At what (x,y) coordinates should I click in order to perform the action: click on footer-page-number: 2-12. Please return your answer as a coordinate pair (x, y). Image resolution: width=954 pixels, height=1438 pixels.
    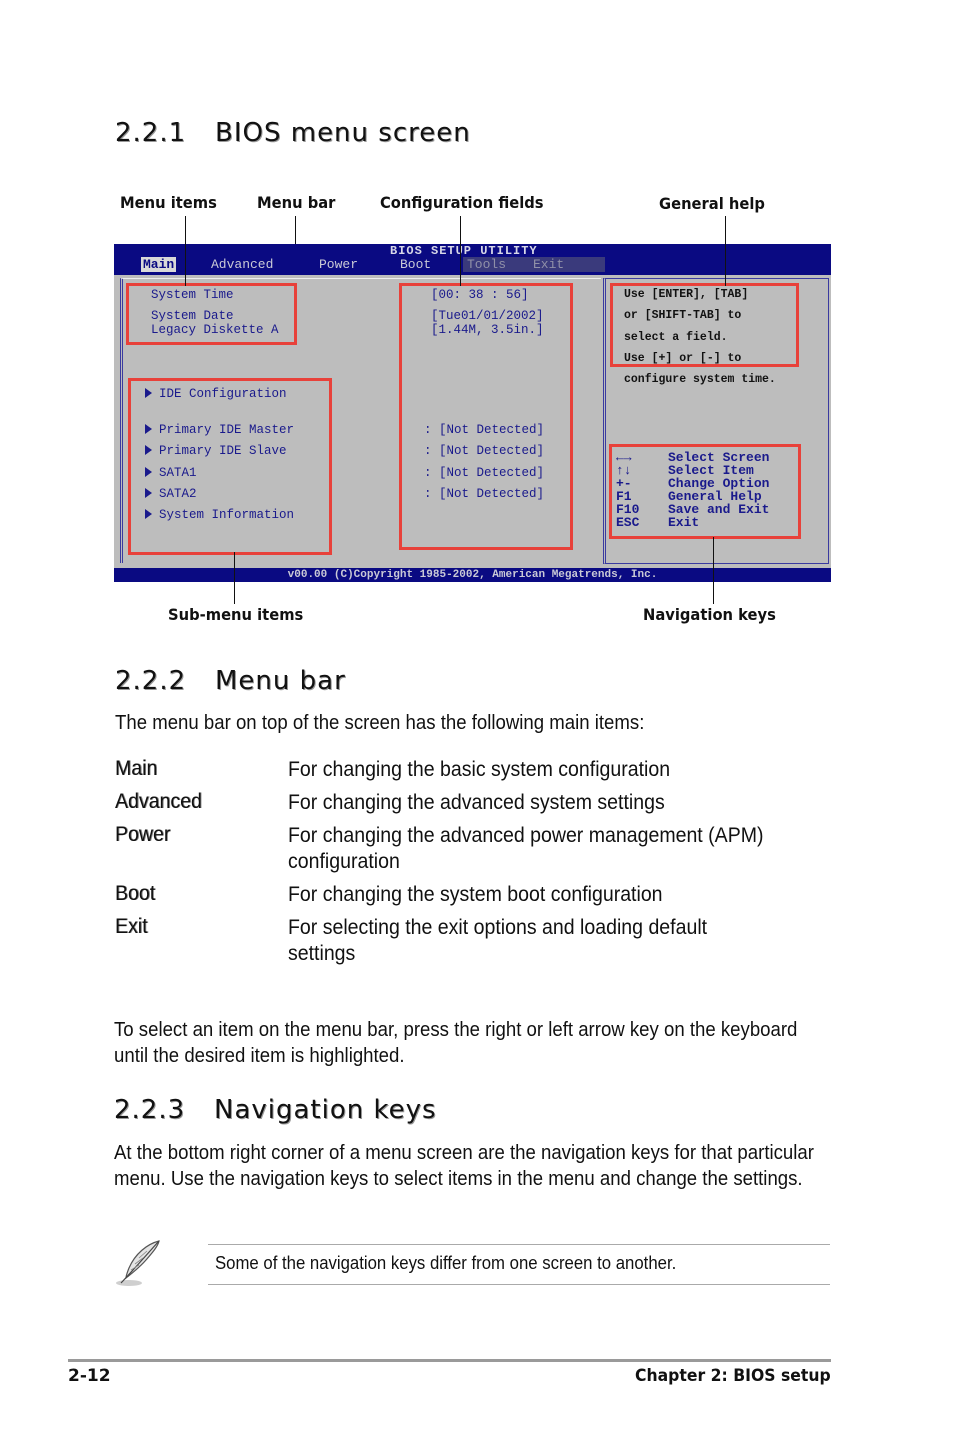
    Looking at the image, I should click on (89, 1376).